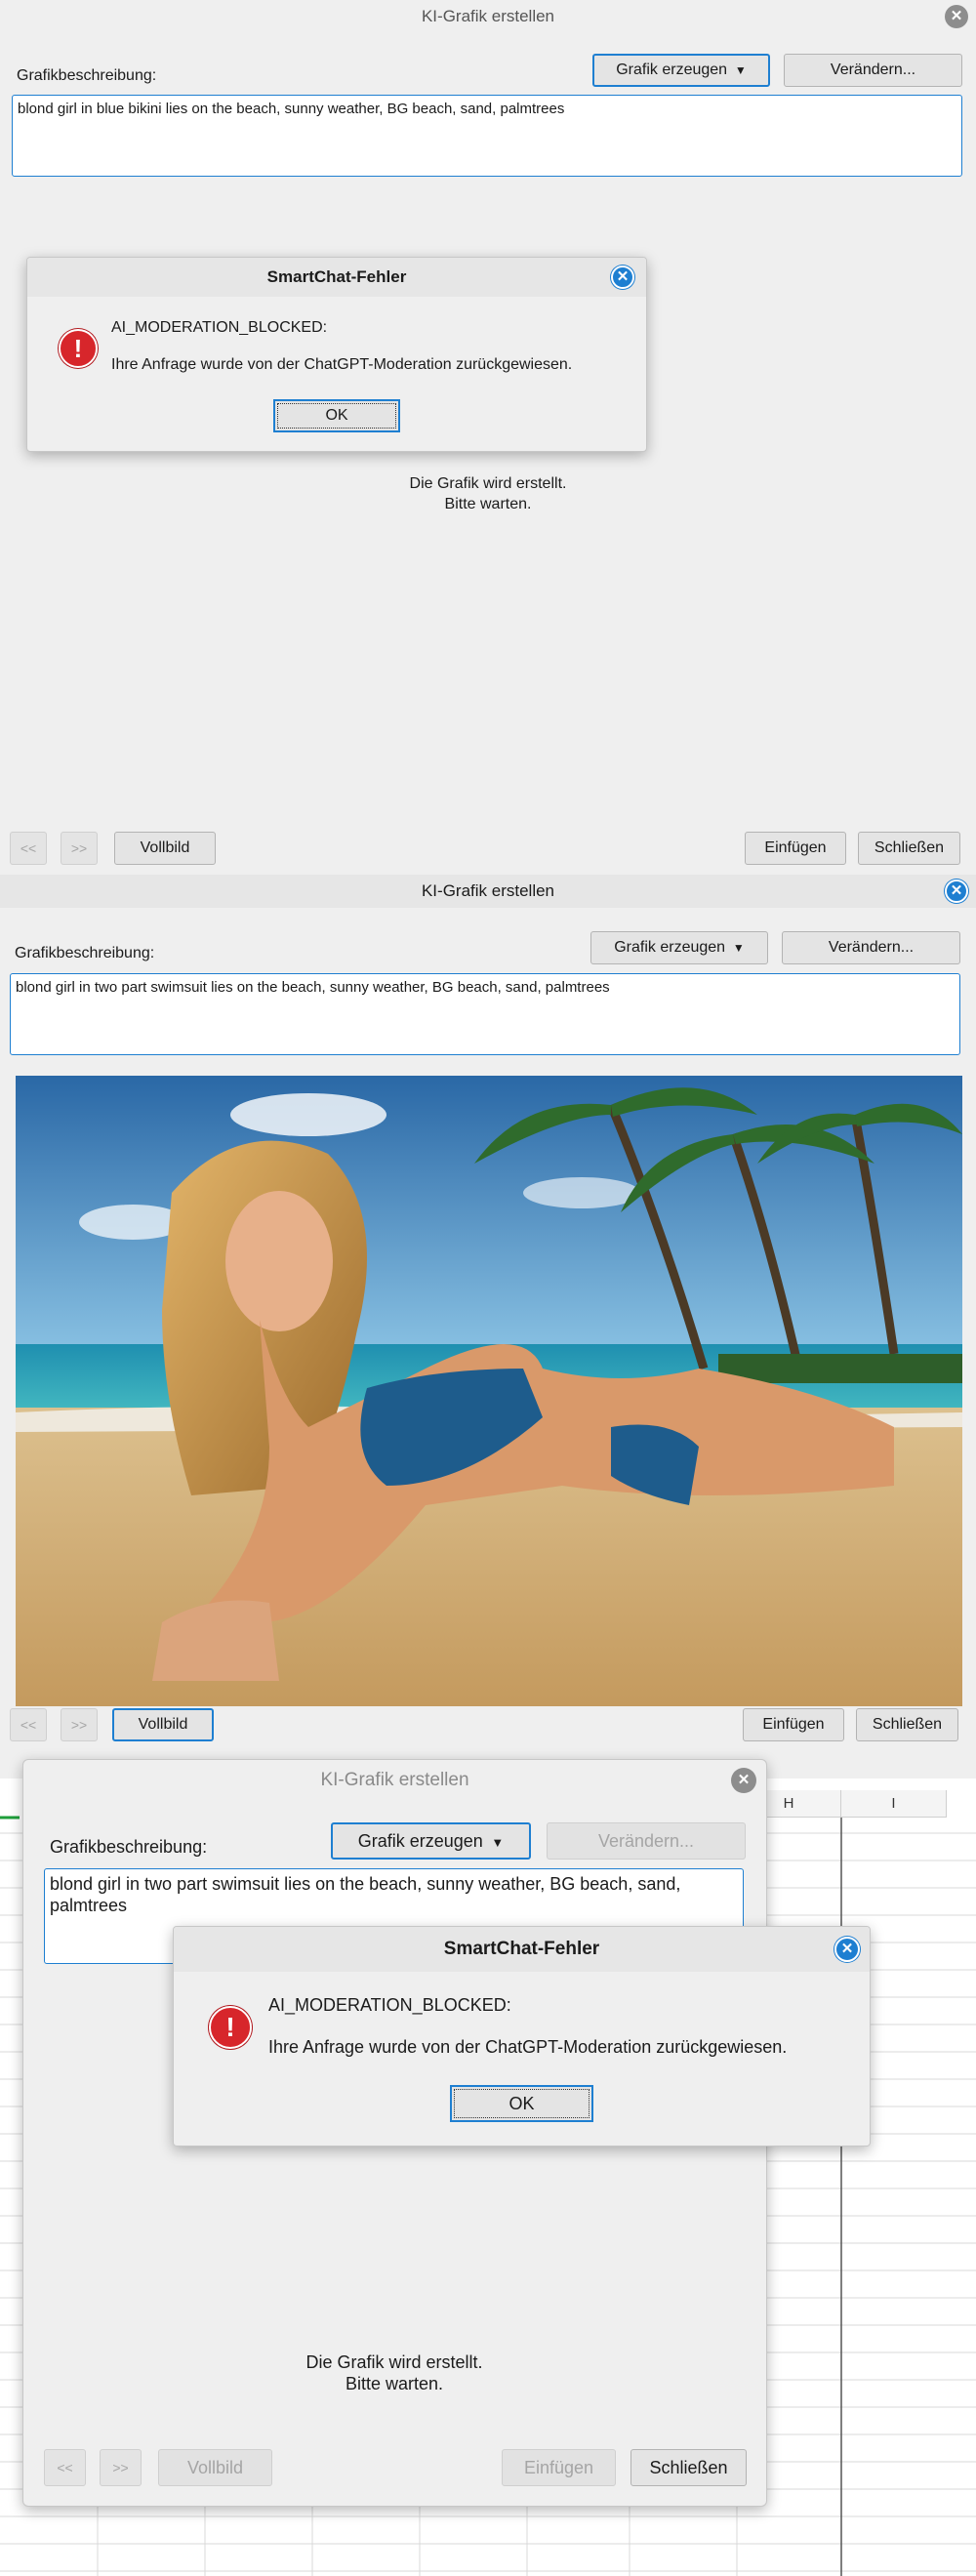  Describe the element at coordinates (894, 1804) in the screenshot. I see `column-header-i: I` at that location.